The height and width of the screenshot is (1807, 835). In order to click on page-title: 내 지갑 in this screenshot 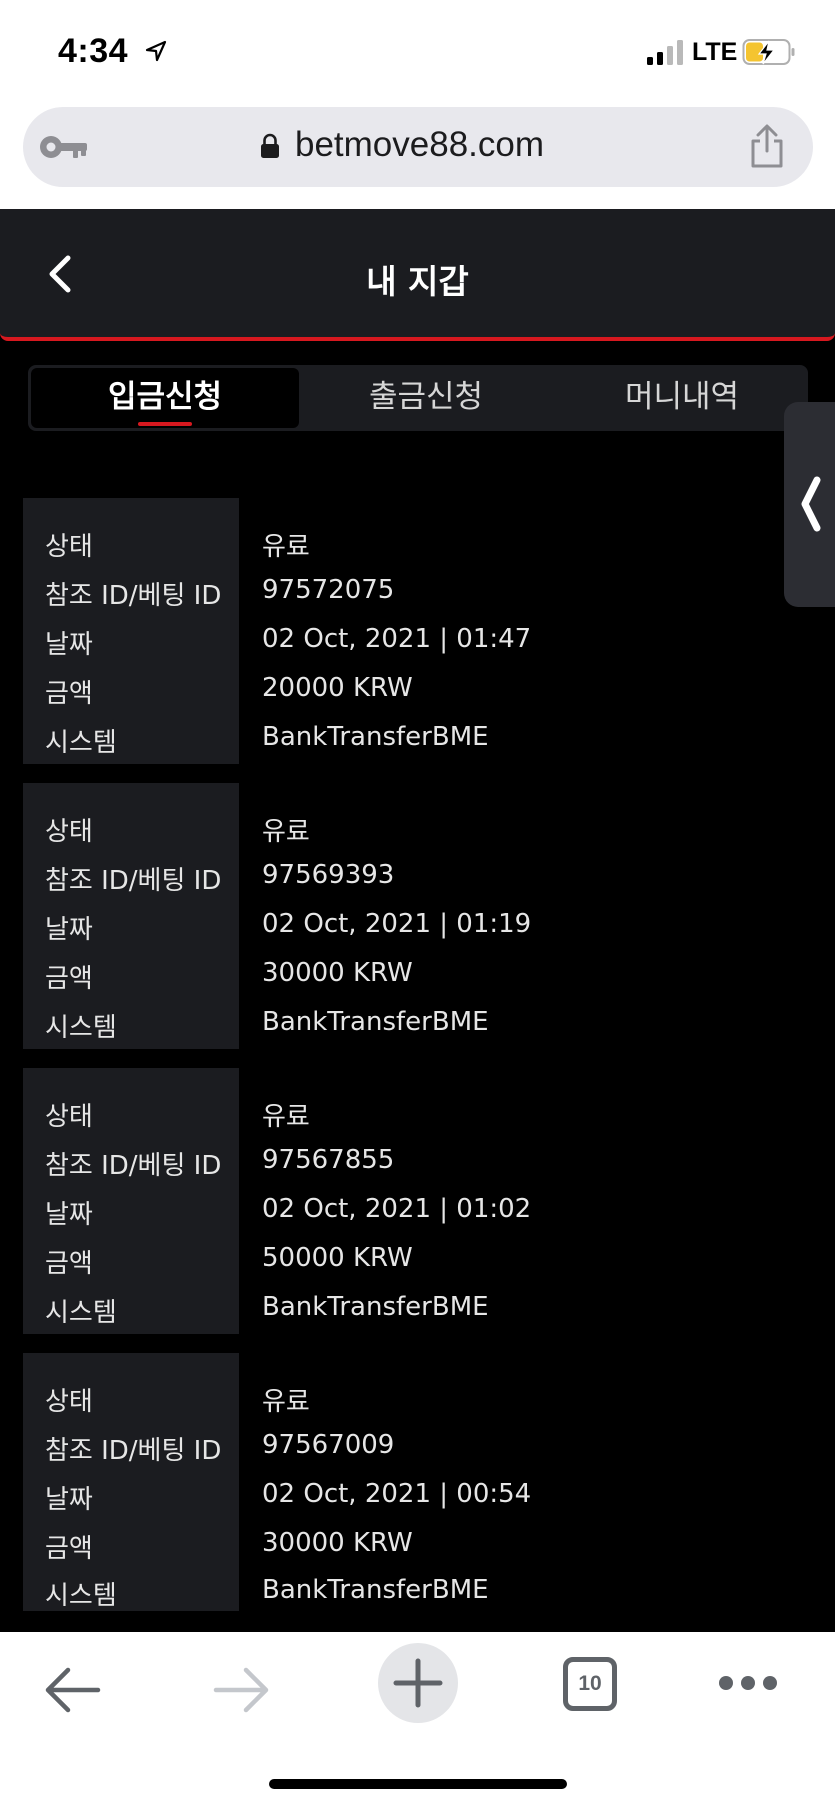, I will do `click(417, 281)`.